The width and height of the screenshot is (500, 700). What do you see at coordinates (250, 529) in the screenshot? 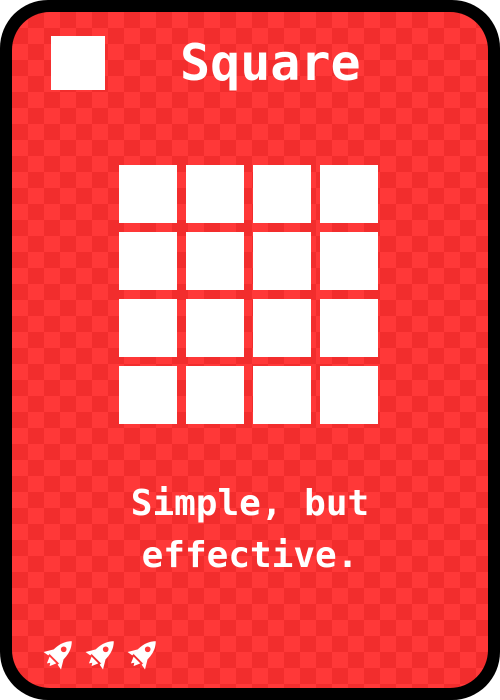
I see `flavor-text: Simple, but effective.` at bounding box center [250, 529].